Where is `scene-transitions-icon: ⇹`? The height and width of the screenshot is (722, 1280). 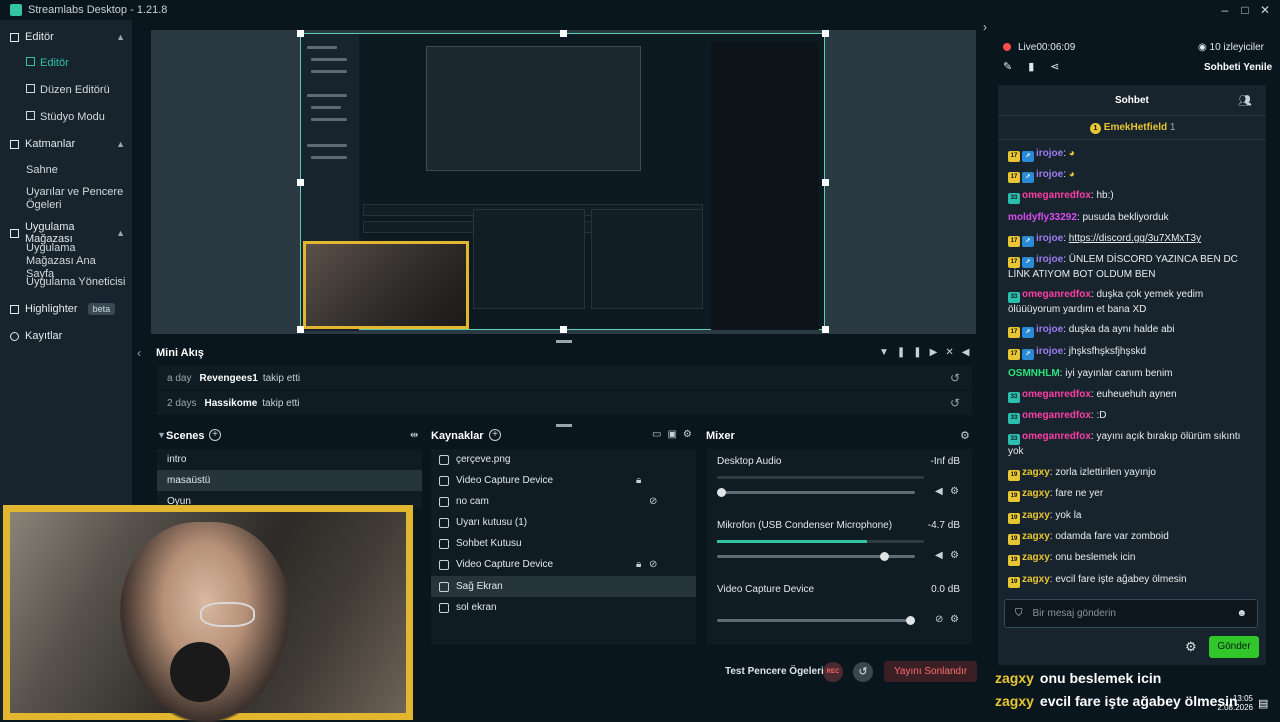 scene-transitions-icon: ⇹ is located at coordinates (414, 435).